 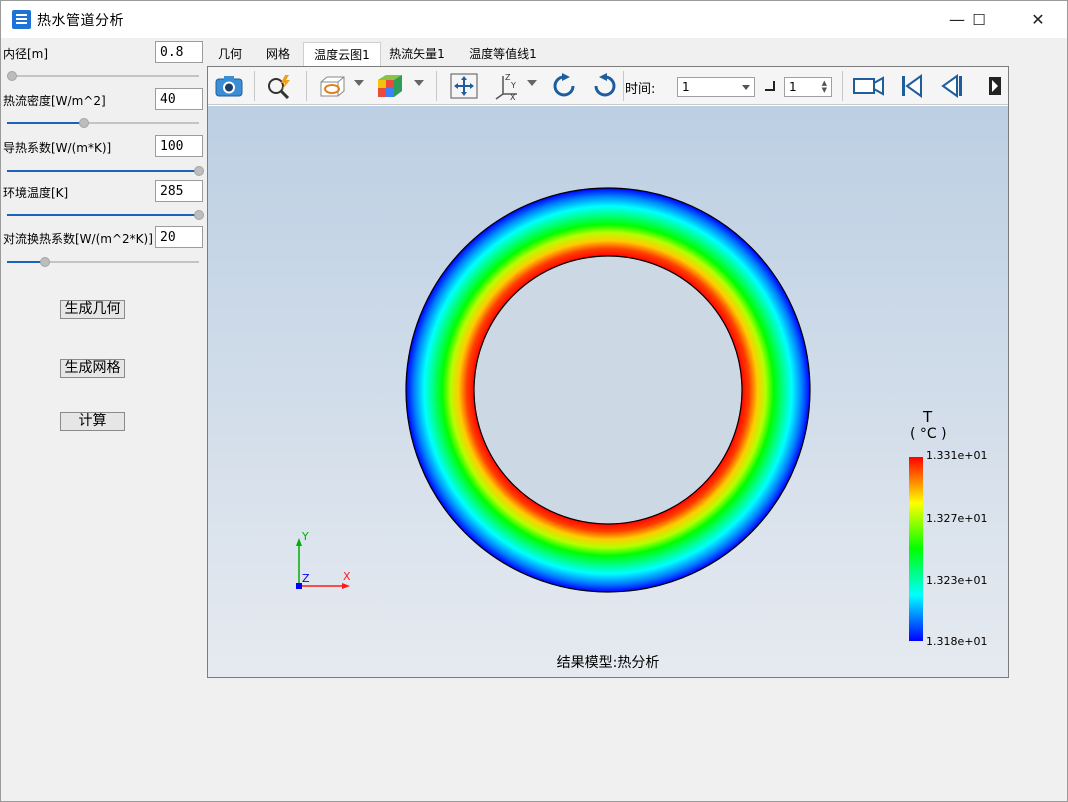 I want to click on heat-flux-input: 40, so click(x=179, y=99).